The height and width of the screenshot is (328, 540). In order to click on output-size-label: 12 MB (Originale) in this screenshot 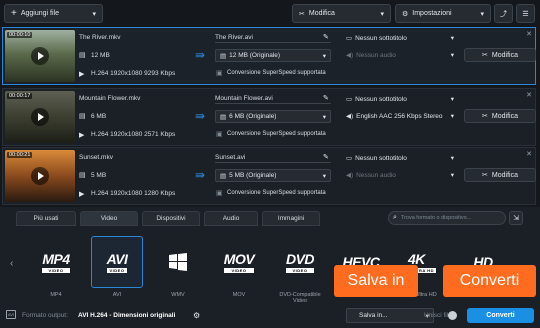, I will do `click(255, 55)`.